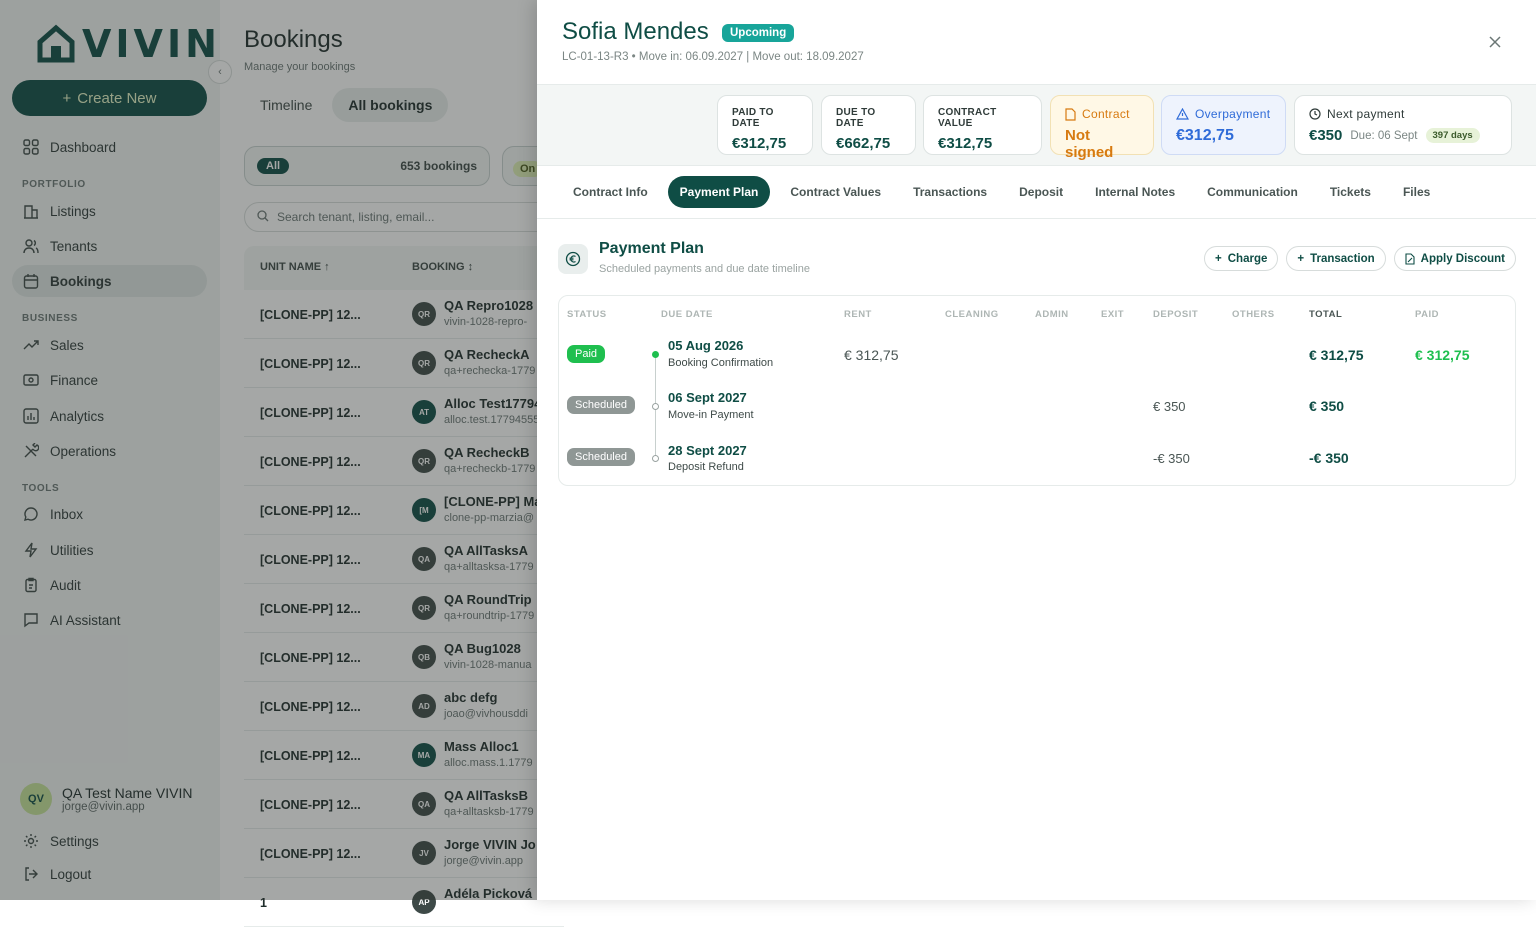  I want to click on kpi-label: PAID TO DATE, so click(753, 118).